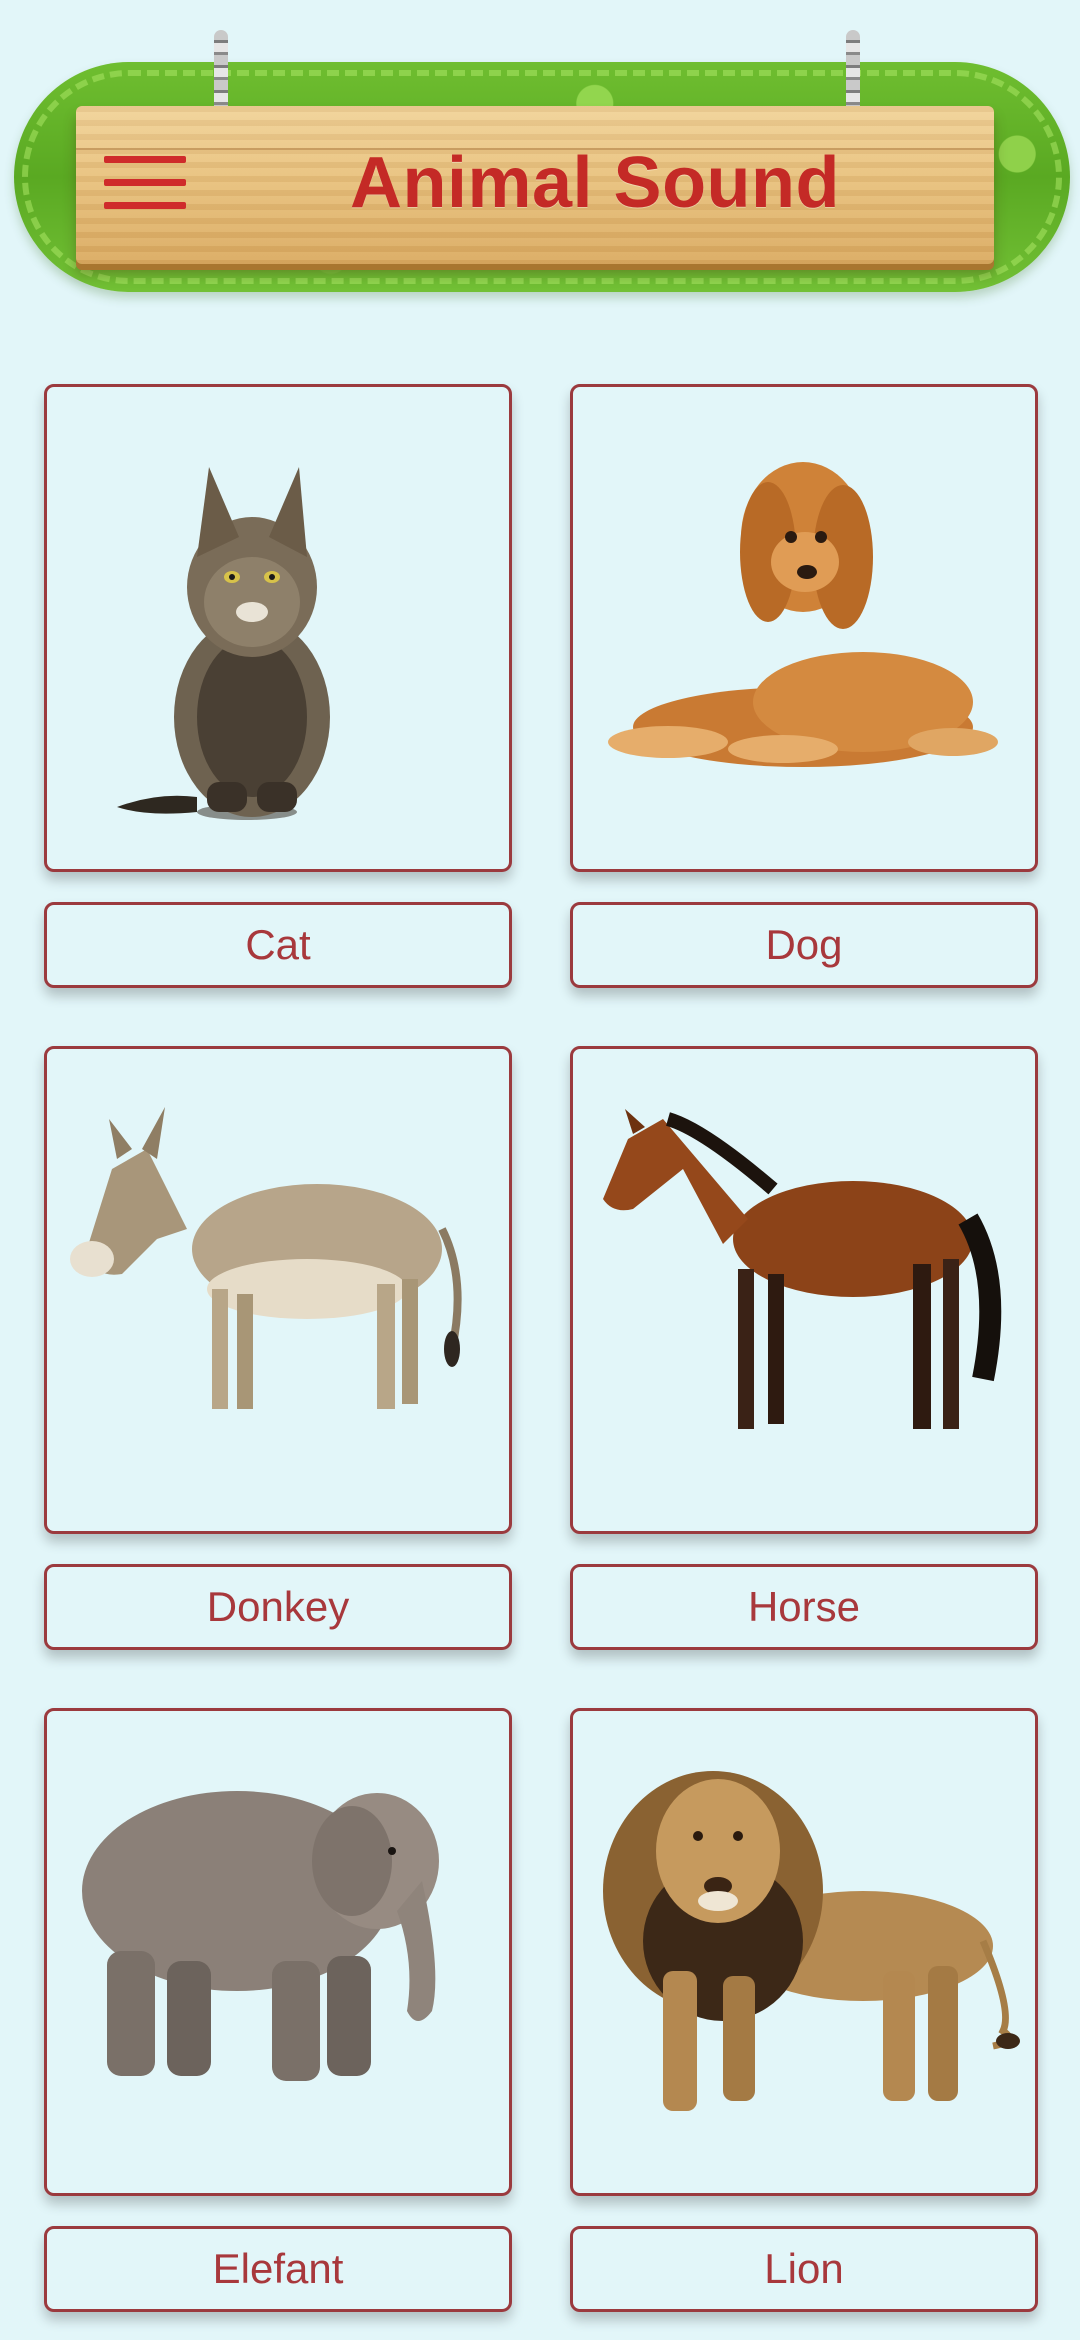 The width and height of the screenshot is (1080, 2340). Describe the element at coordinates (278, 1607) in the screenshot. I see `animal-label-donkey: Donkey` at that location.